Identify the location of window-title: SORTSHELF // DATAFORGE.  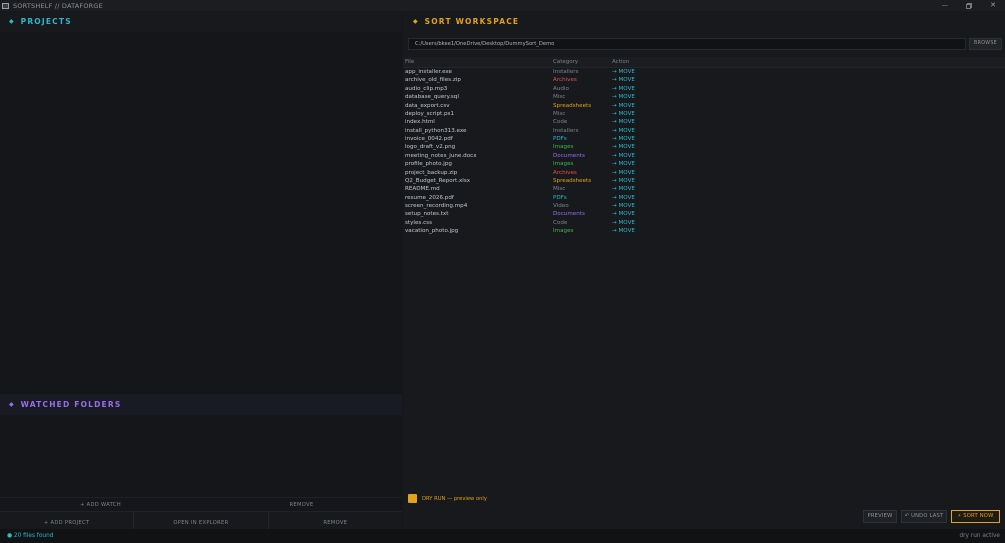
(58, 5).